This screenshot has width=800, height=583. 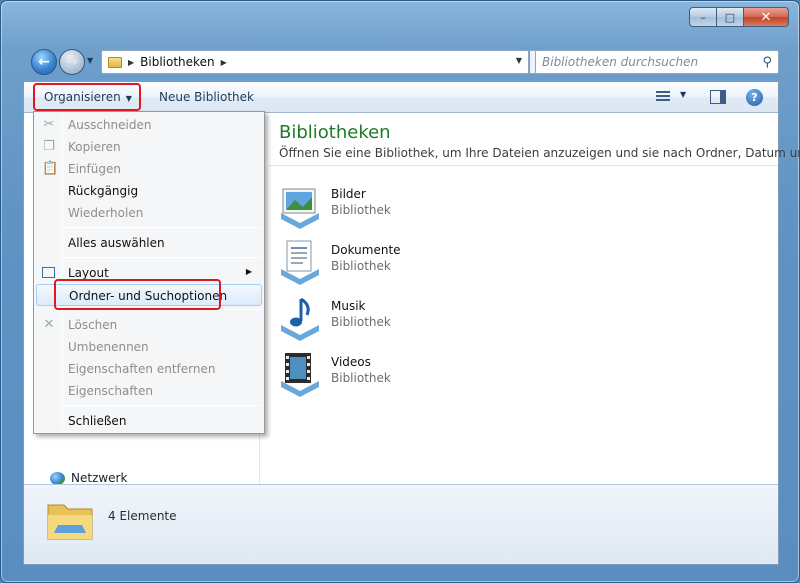 I want to click on menu-item-close: Schließen, so click(x=149, y=421).